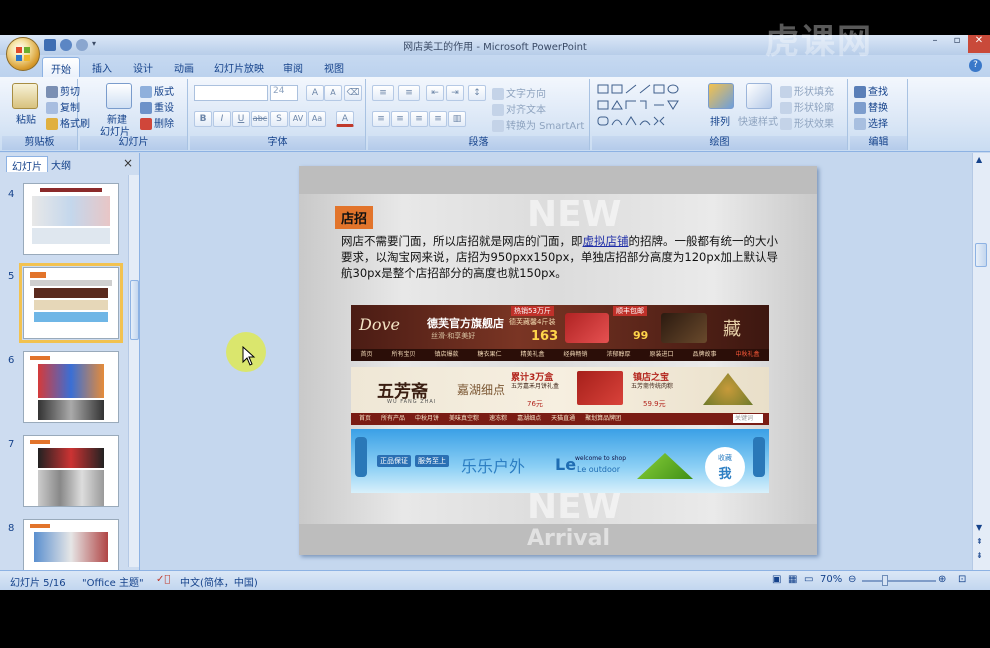 The width and height of the screenshot is (990, 648). What do you see at coordinates (63, 90) in the screenshot?
I see `cut-button: 剪切` at bounding box center [63, 90].